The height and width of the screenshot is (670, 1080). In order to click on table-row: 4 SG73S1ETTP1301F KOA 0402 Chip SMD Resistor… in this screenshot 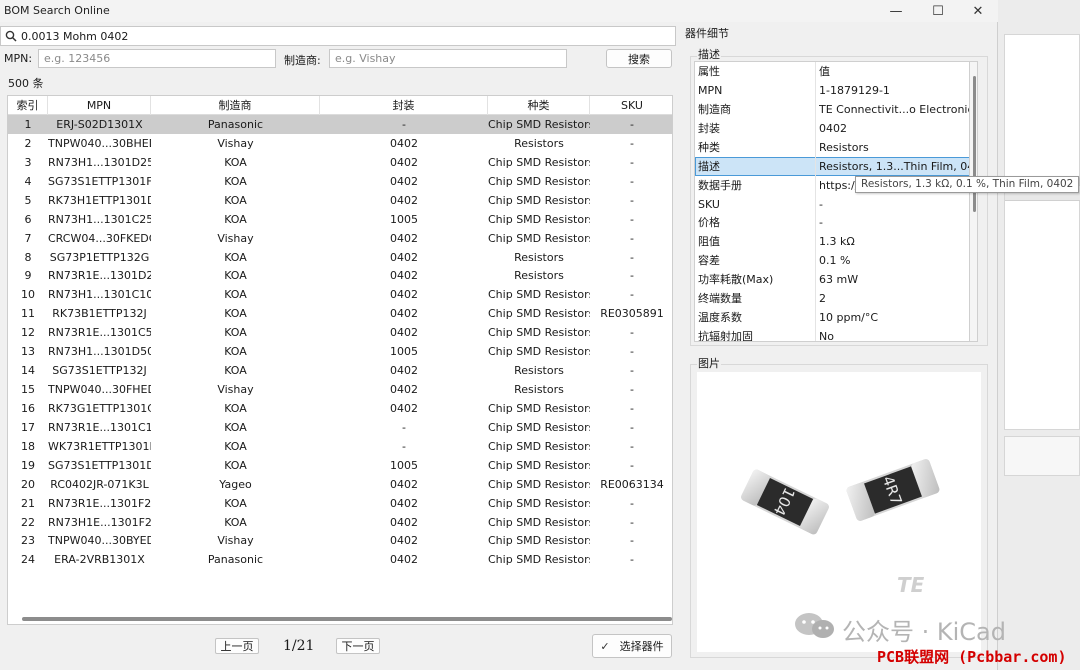, I will do `click(340, 181)`.